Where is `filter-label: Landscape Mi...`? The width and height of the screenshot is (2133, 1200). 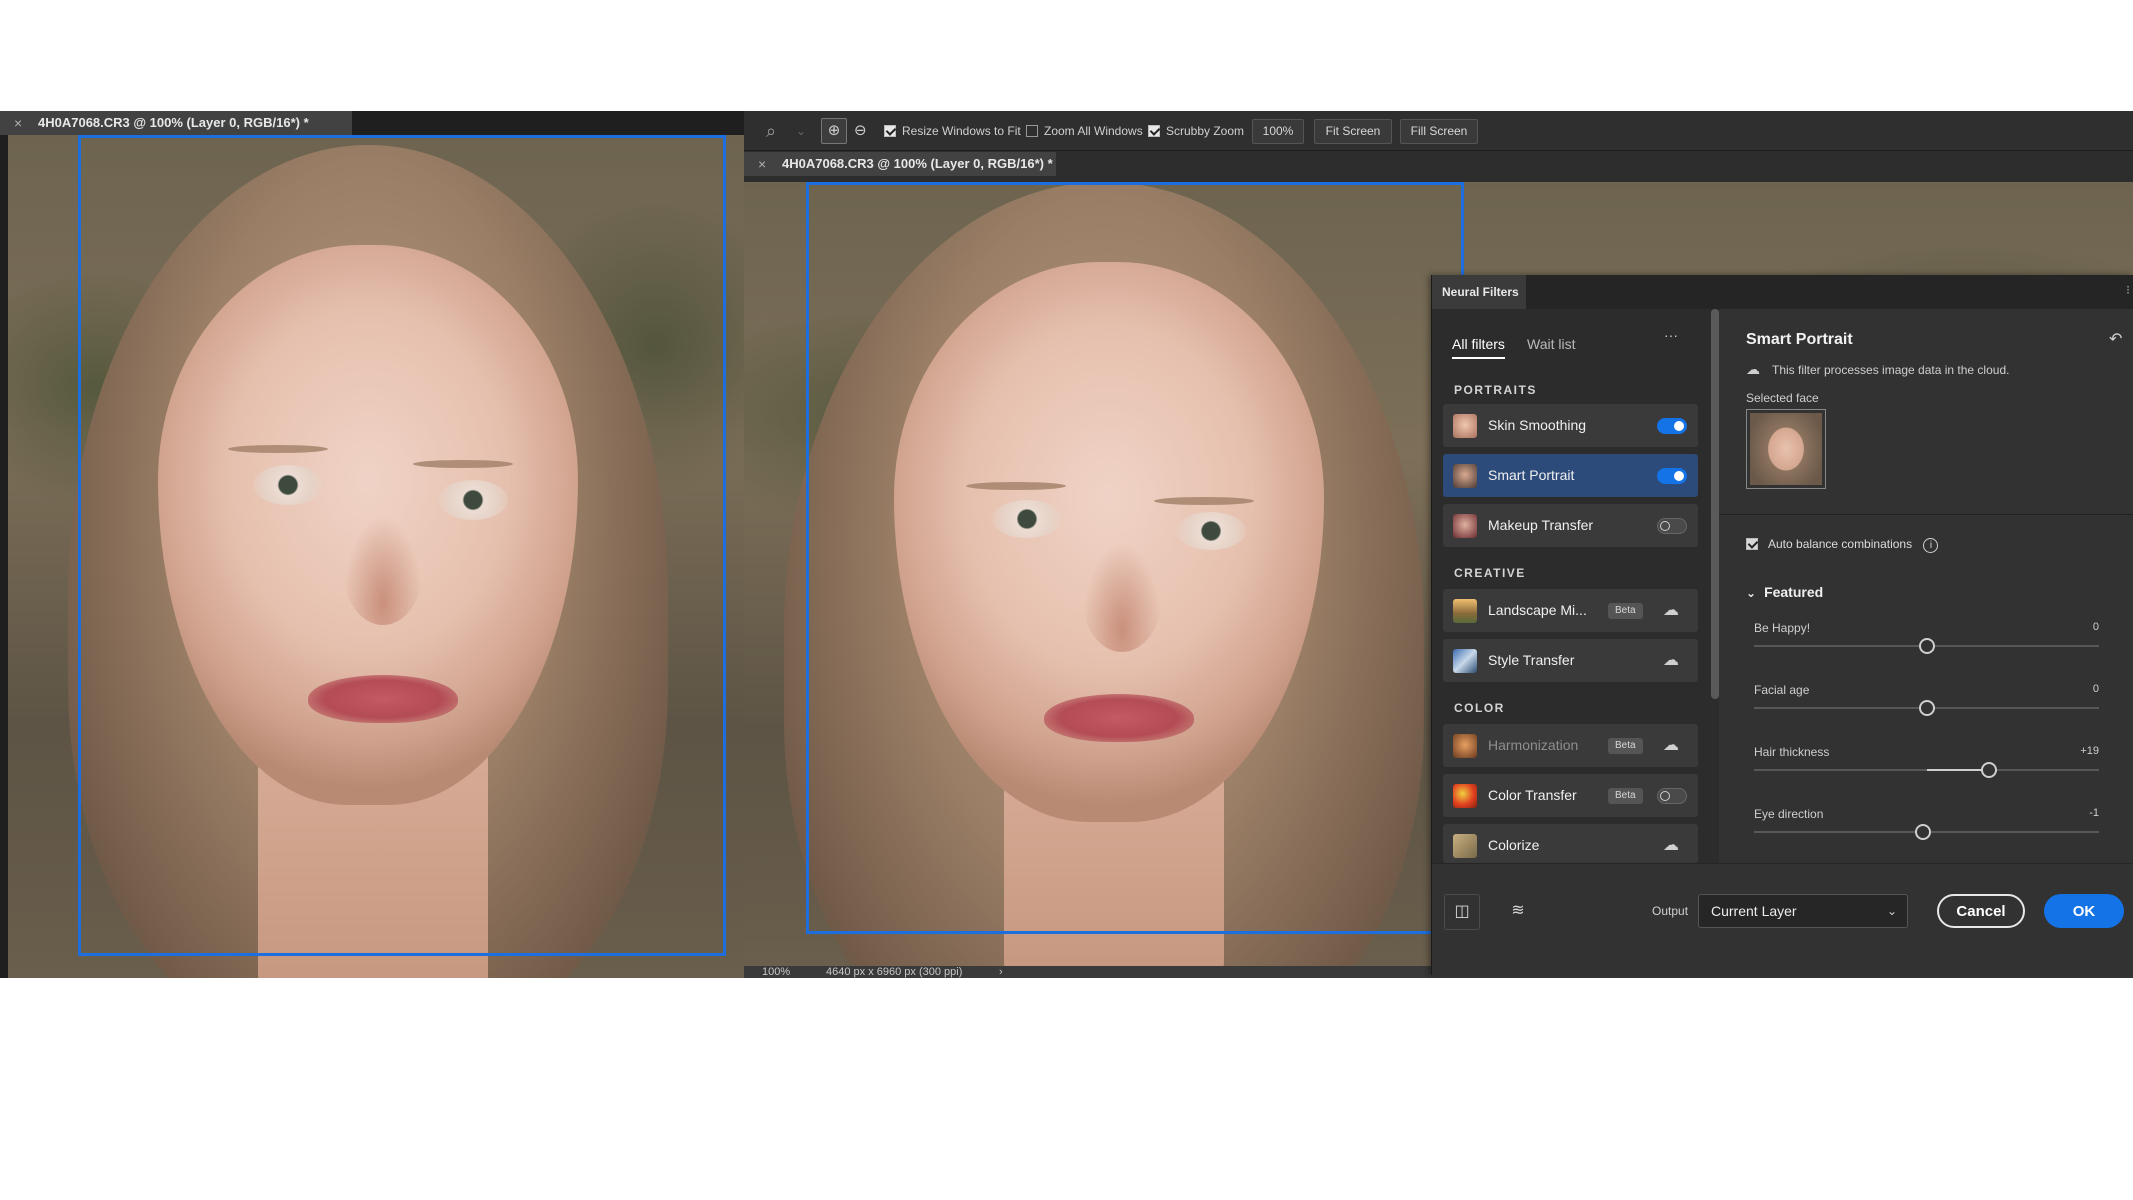
filter-label: Landscape Mi... is located at coordinates (1537, 610).